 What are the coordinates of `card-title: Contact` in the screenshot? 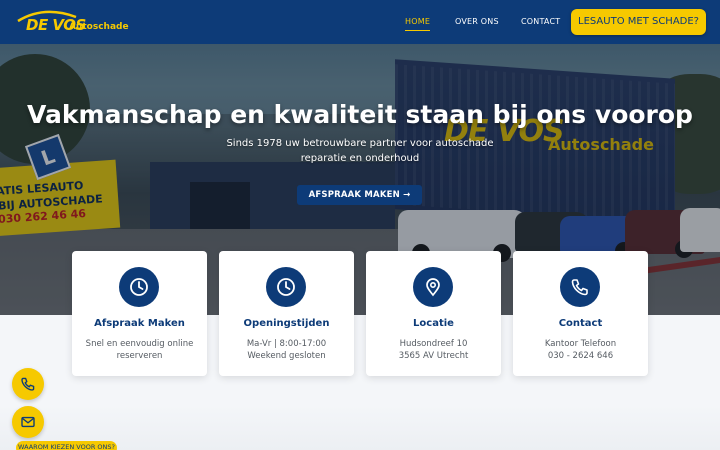 It's located at (580, 323).